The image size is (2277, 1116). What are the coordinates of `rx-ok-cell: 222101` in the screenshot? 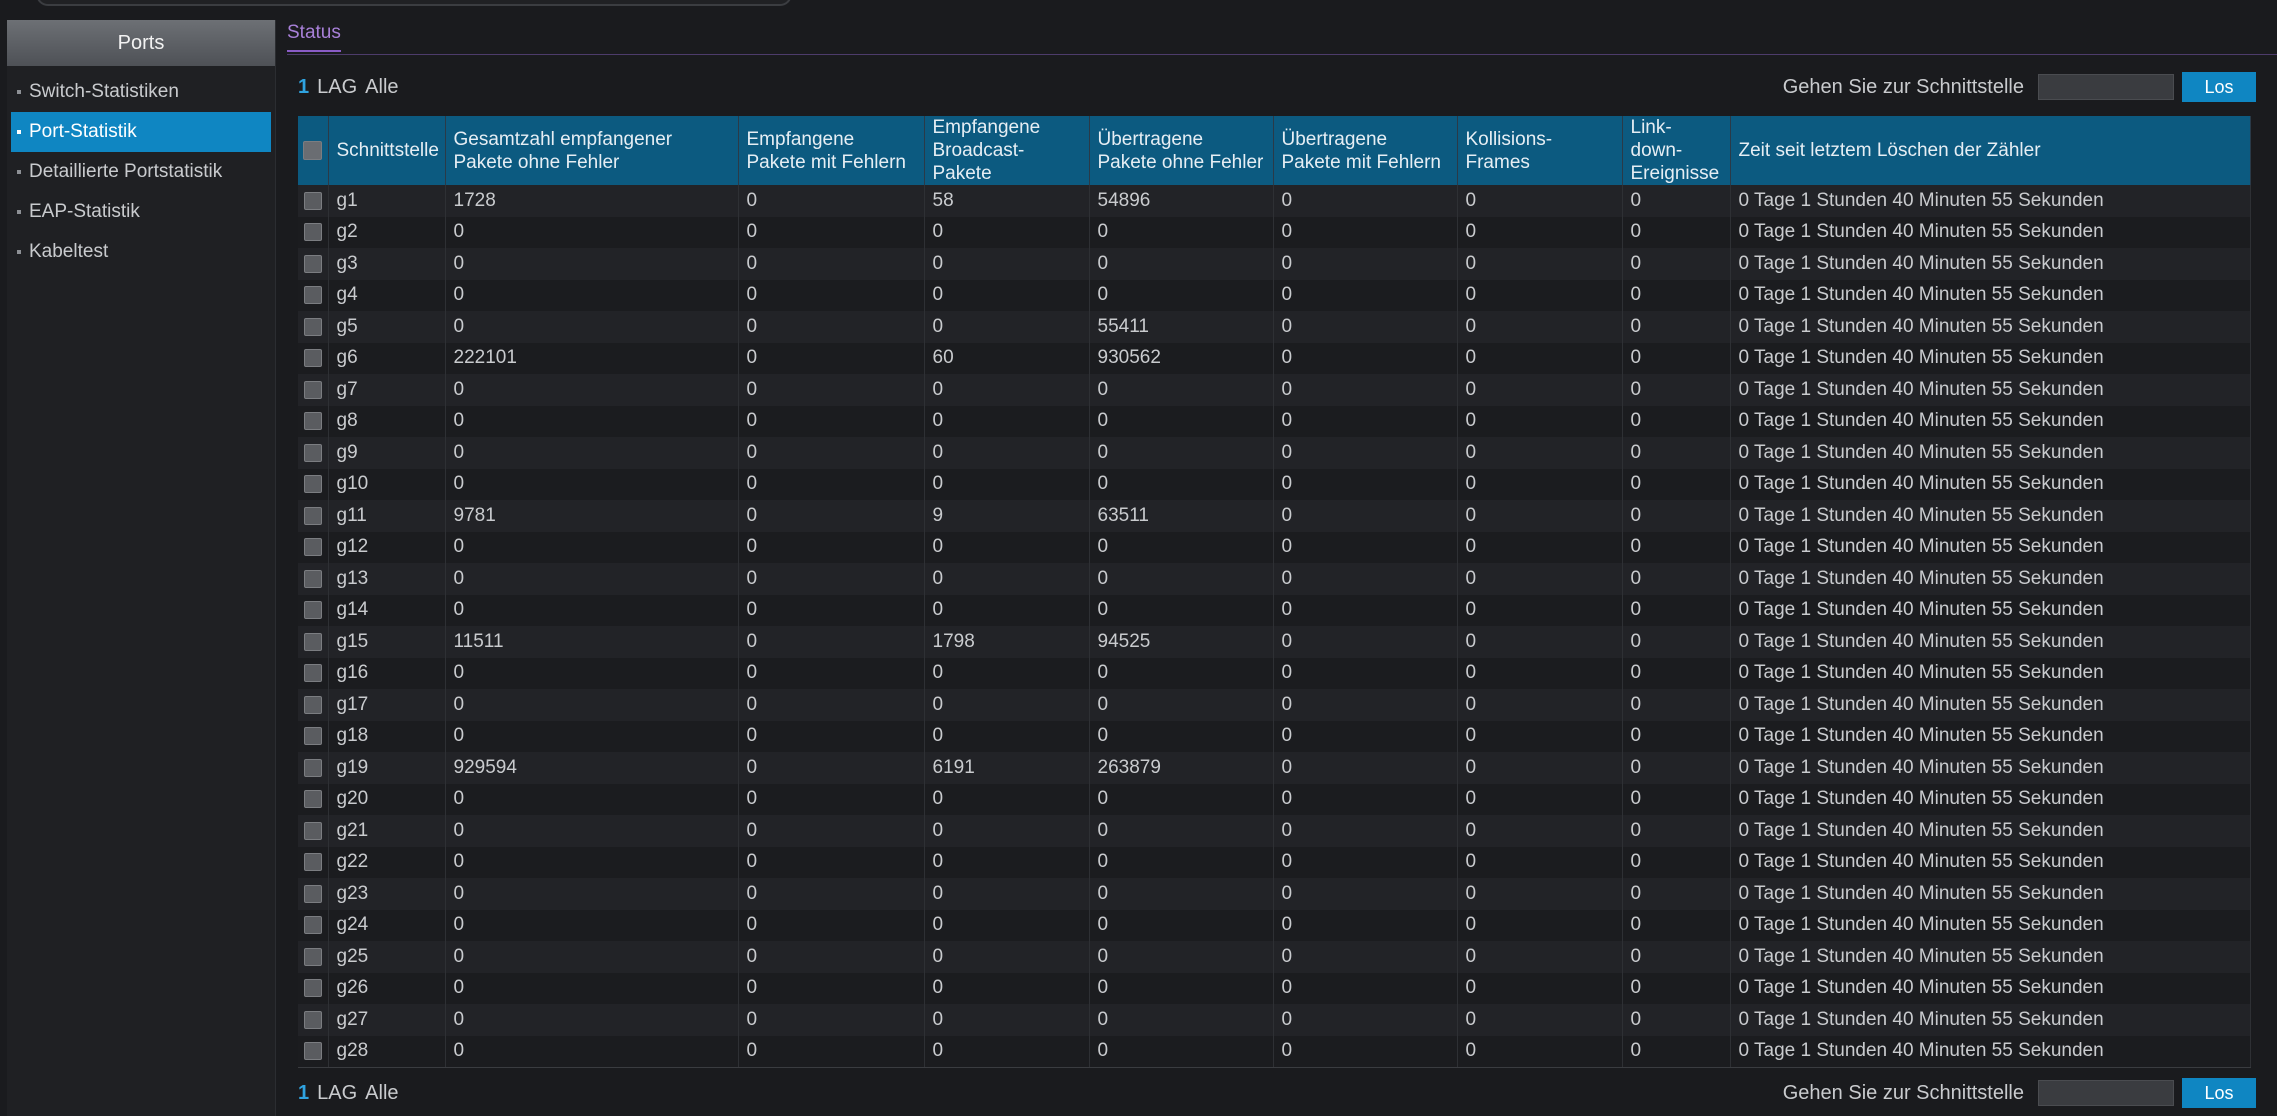 It's located at (592, 358).